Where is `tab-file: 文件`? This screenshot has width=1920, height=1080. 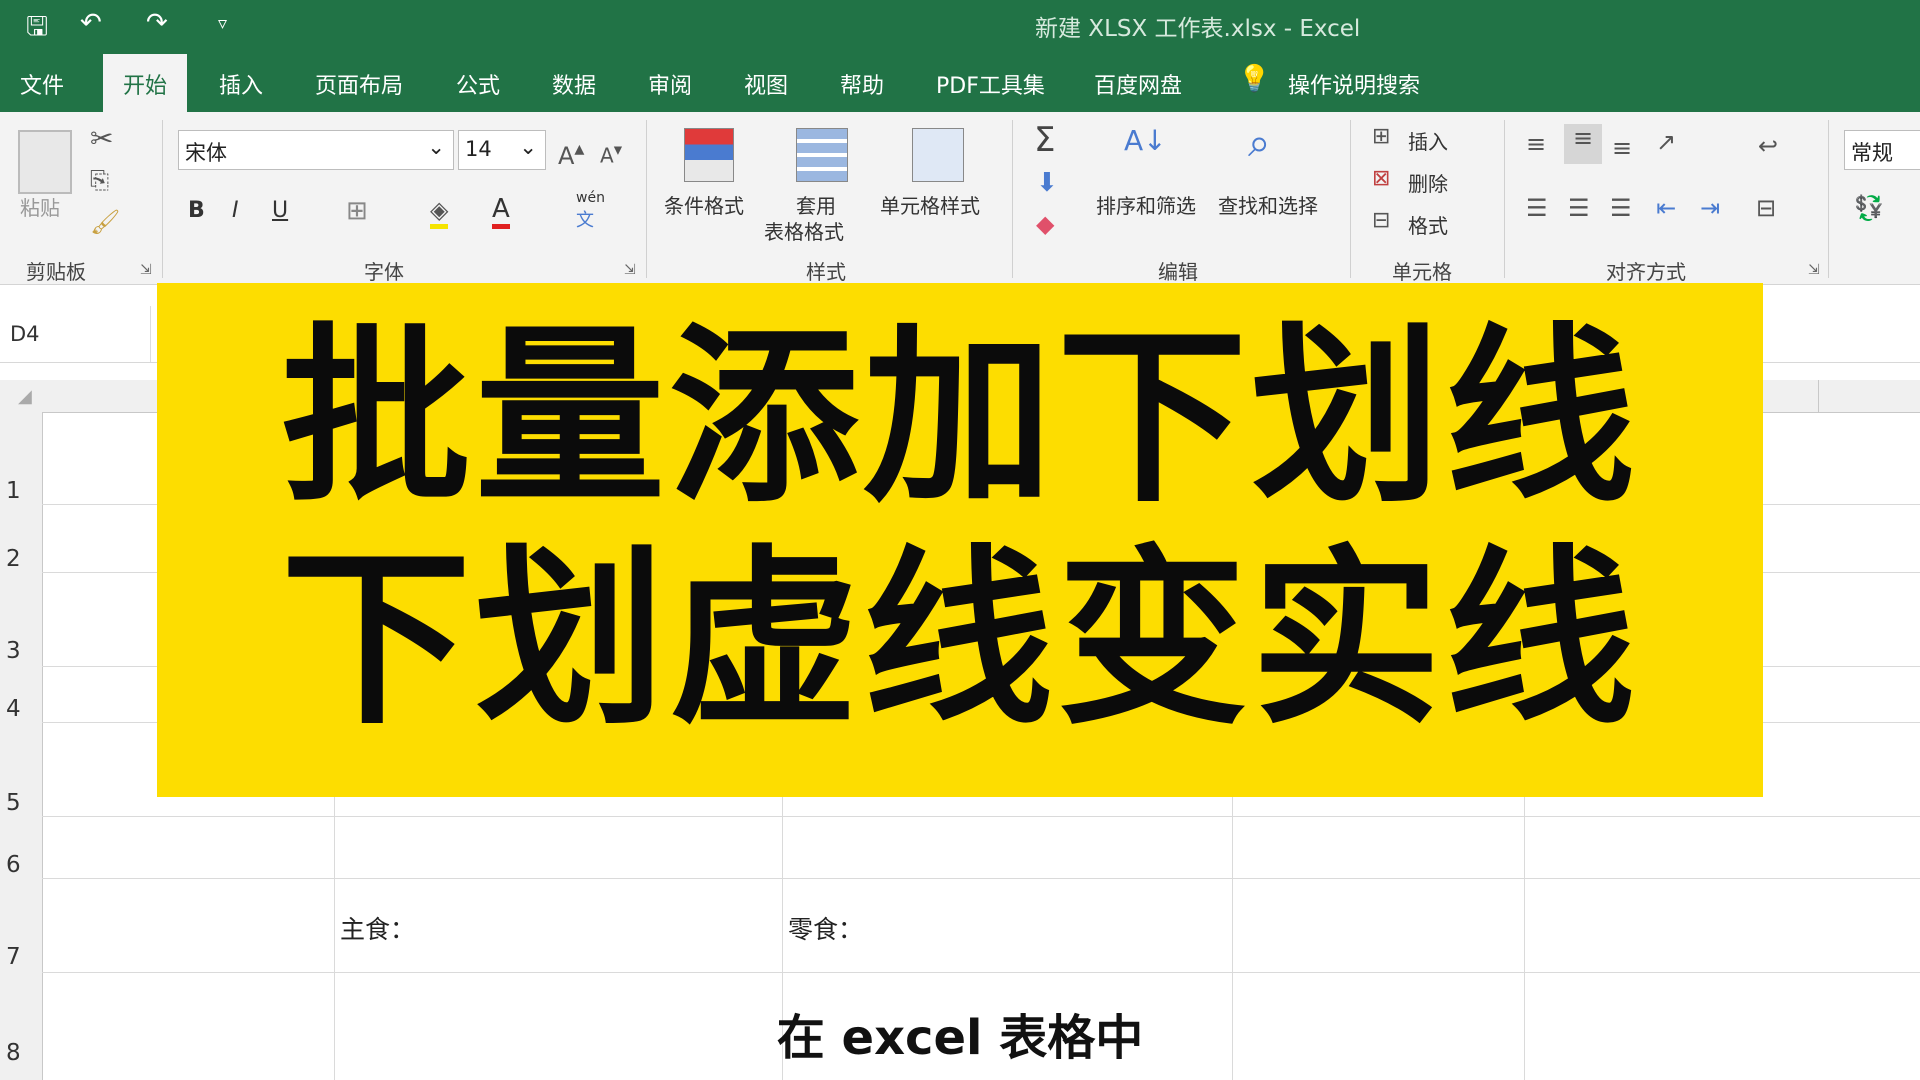 tab-file: 文件 is located at coordinates (42, 84).